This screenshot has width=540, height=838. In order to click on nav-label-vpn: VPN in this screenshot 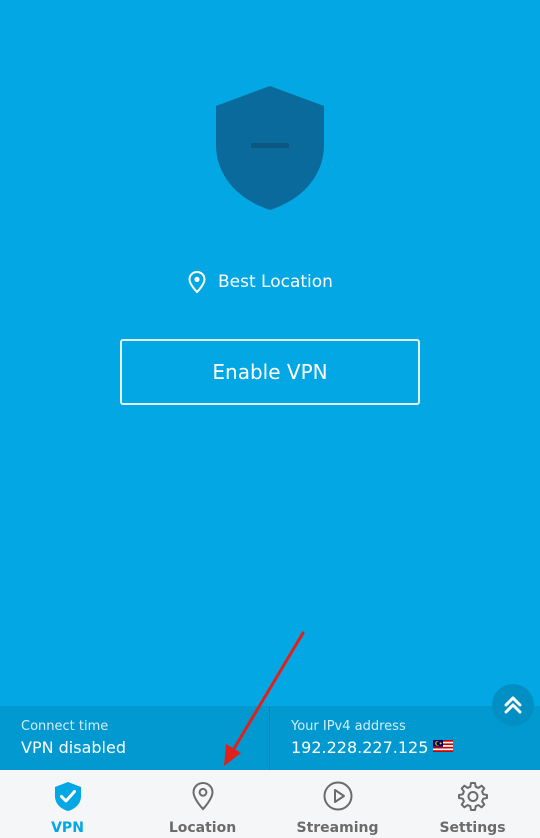, I will do `click(67, 828)`.